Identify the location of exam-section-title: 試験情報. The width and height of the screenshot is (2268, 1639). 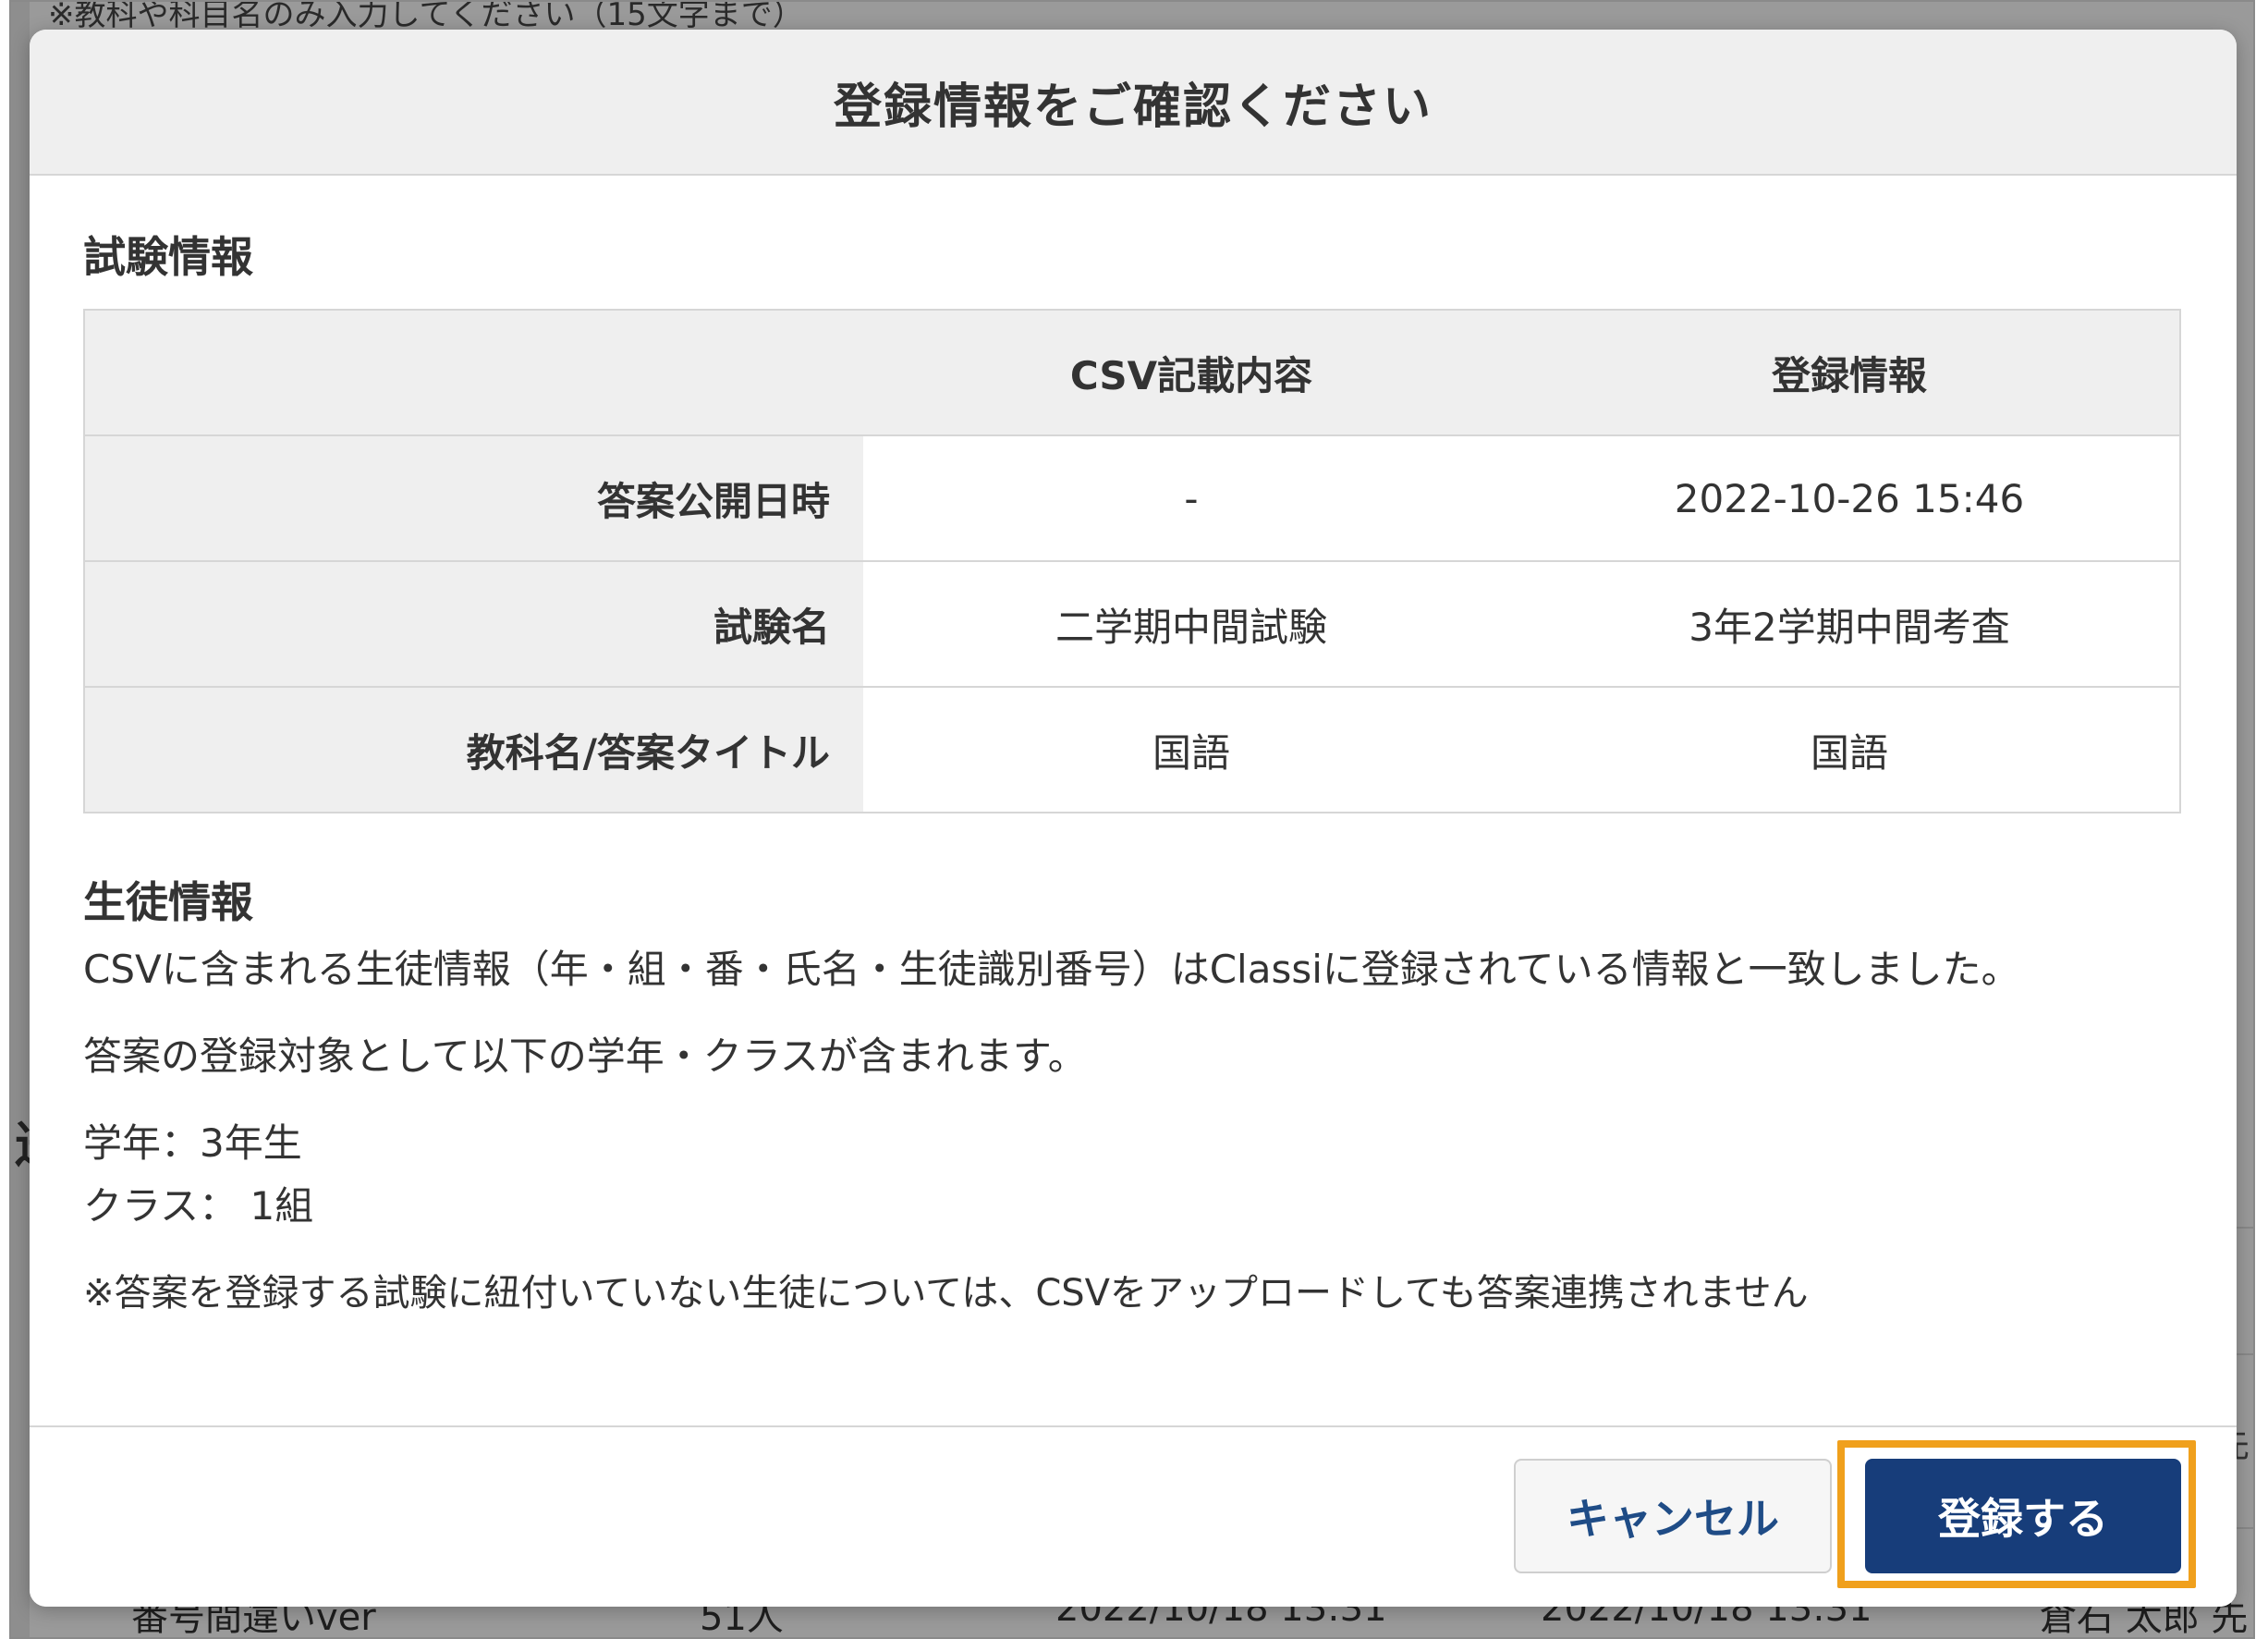
(168, 257).